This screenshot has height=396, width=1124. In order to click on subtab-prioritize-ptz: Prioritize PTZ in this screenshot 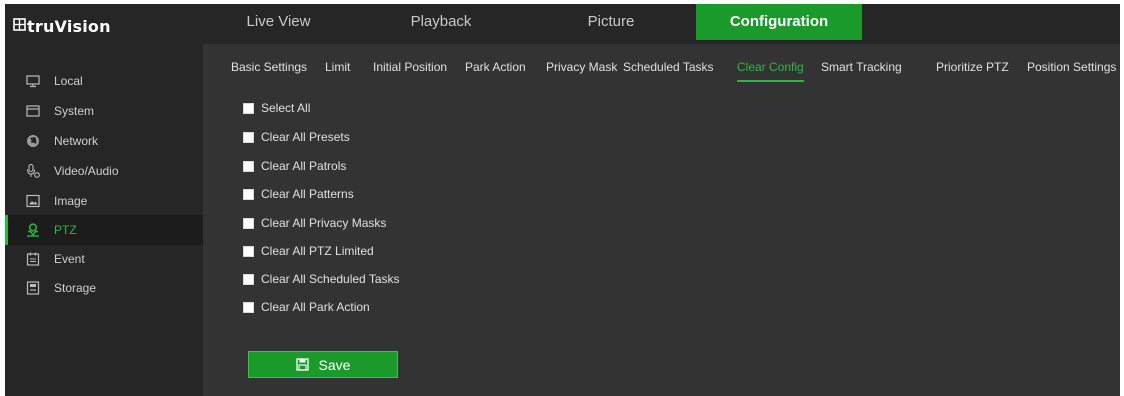, I will do `click(972, 67)`.